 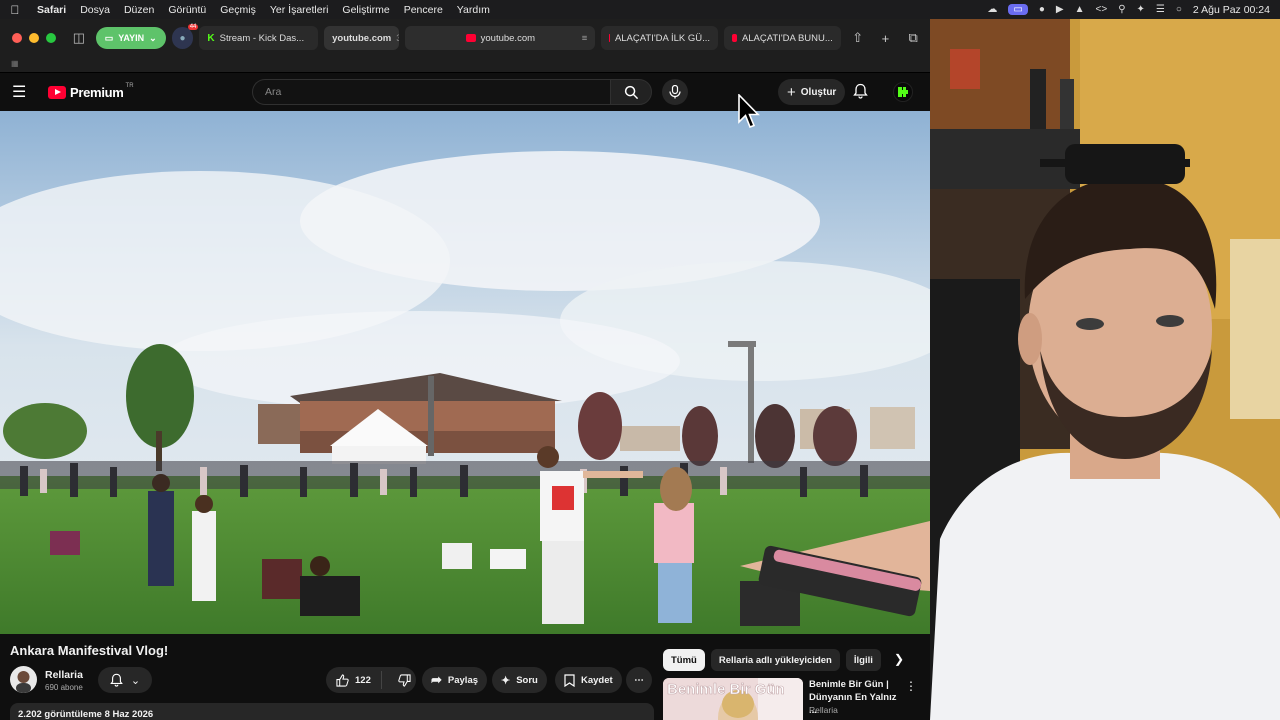 I want to click on yayin-extension-button: ▭ YAYIN ⌄, so click(x=130, y=38).